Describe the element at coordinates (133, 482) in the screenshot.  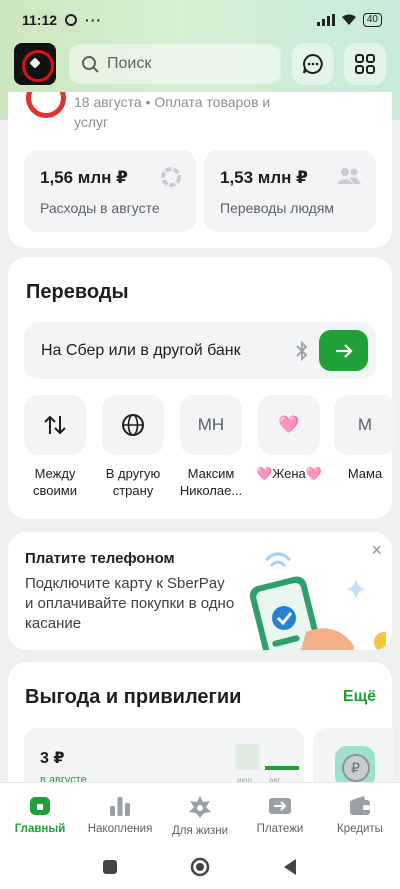
I see `quick-label: В другую страну` at that location.